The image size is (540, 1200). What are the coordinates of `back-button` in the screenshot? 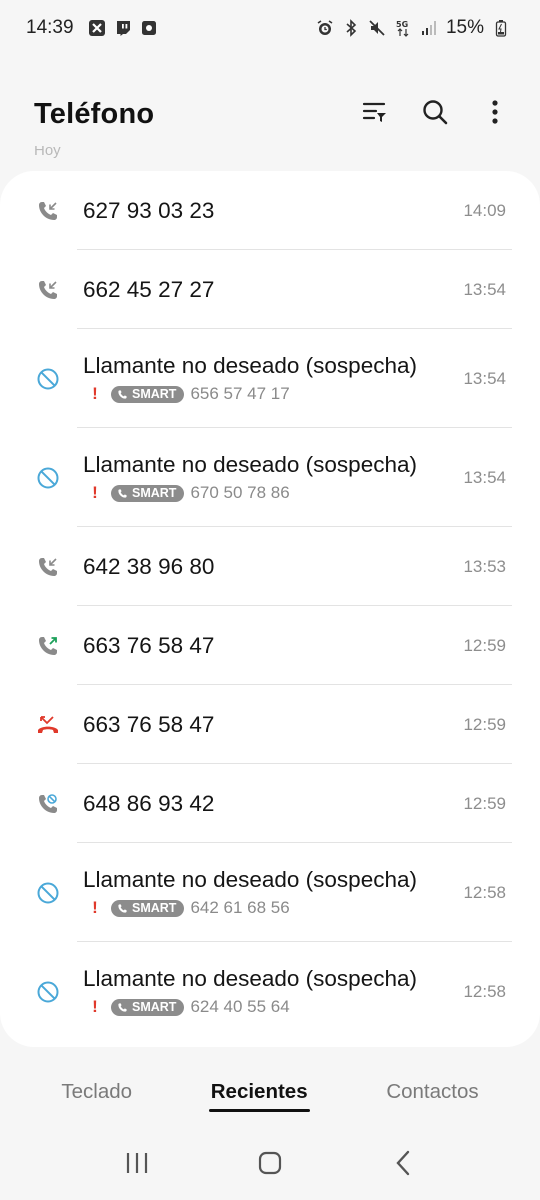 It's located at (403, 1165).